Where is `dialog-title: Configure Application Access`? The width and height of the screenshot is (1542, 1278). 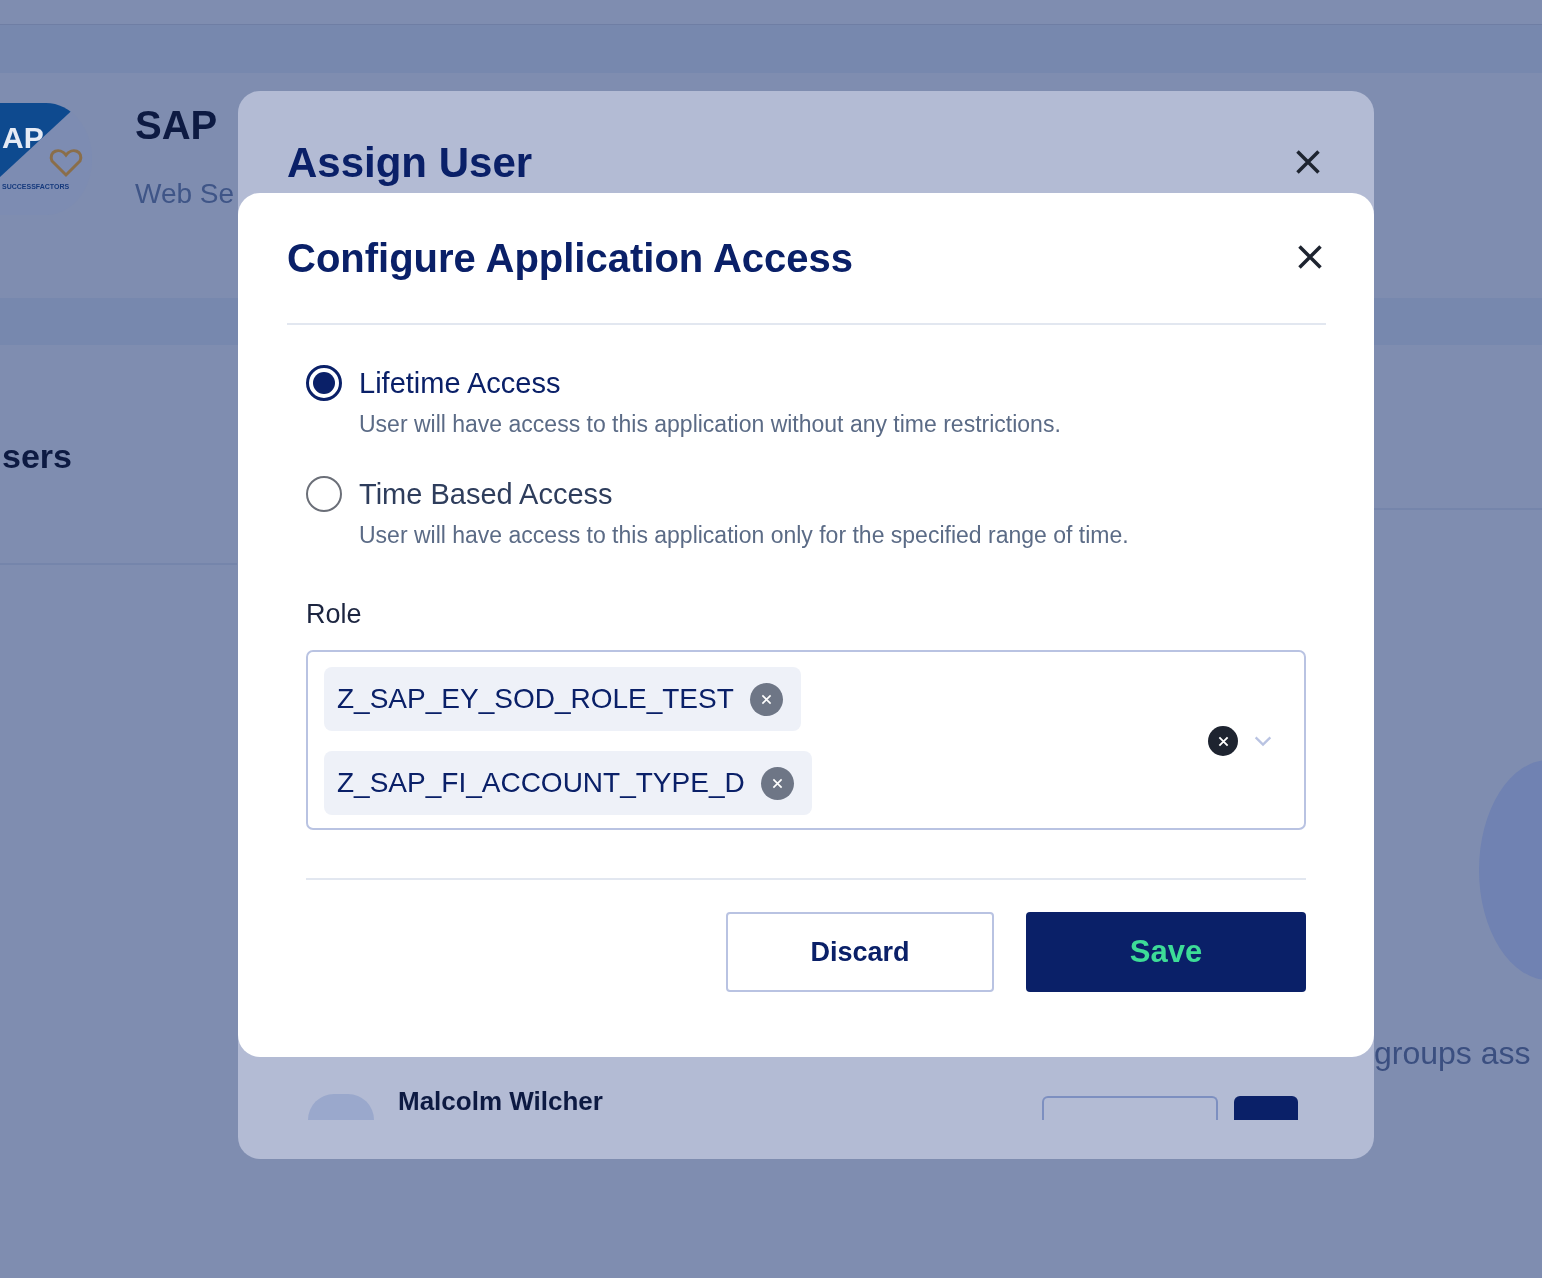 dialog-title: Configure Application Access is located at coordinates (570, 258).